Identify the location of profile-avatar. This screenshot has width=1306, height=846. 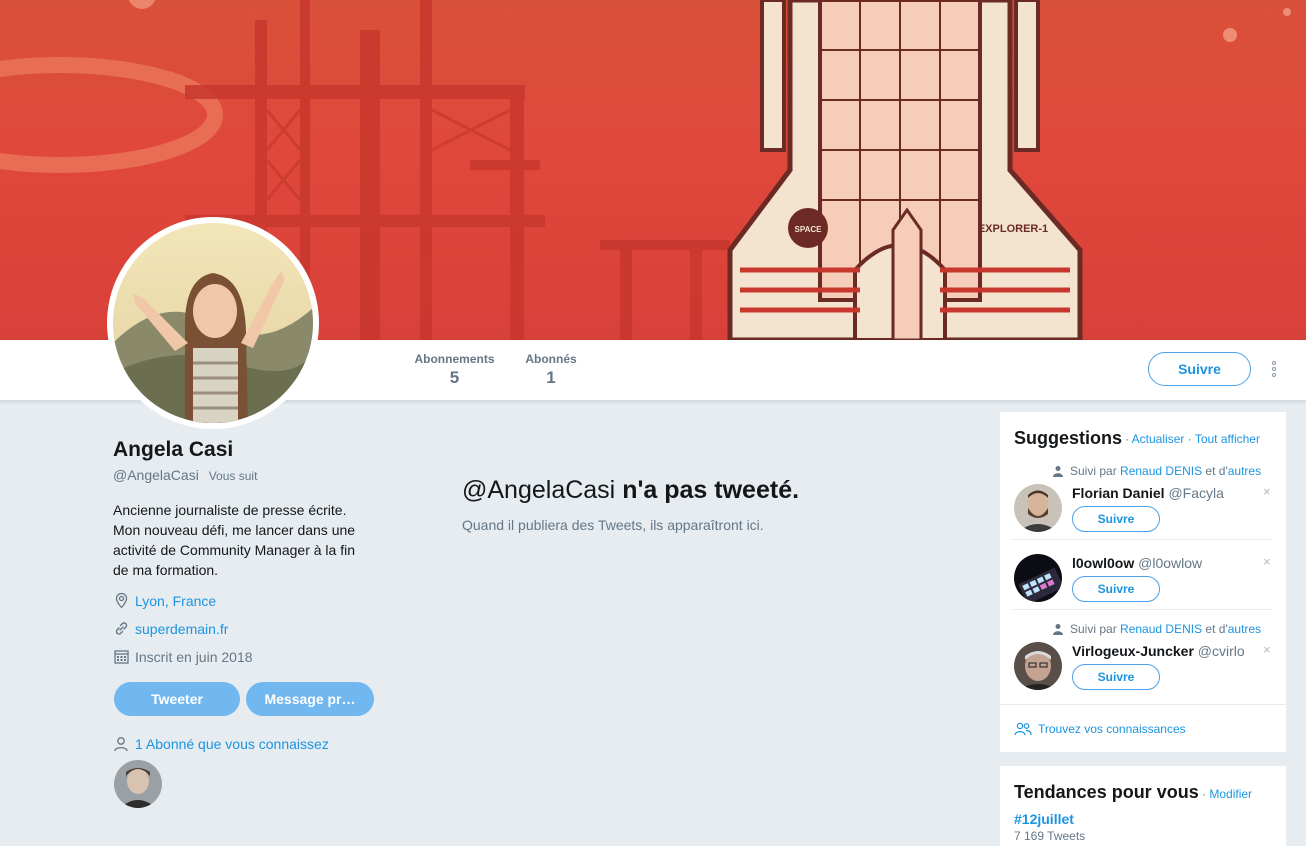
(213, 323).